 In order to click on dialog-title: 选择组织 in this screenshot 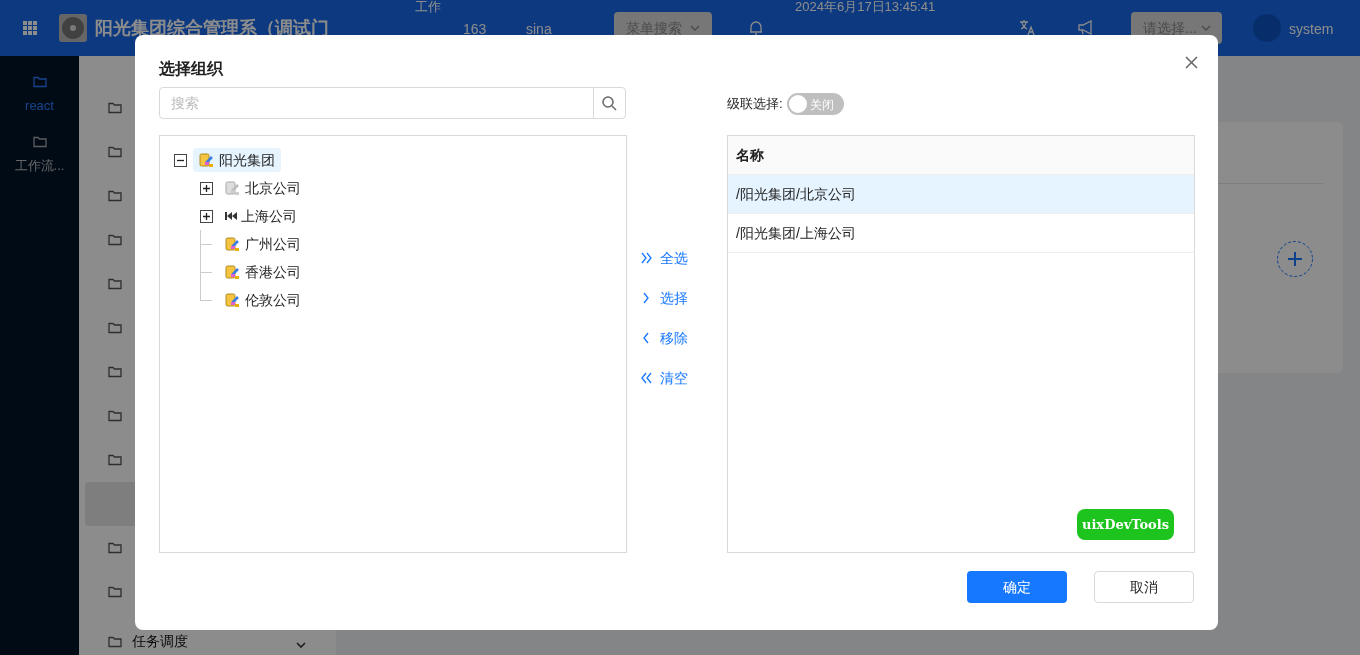, I will do `click(191, 69)`.